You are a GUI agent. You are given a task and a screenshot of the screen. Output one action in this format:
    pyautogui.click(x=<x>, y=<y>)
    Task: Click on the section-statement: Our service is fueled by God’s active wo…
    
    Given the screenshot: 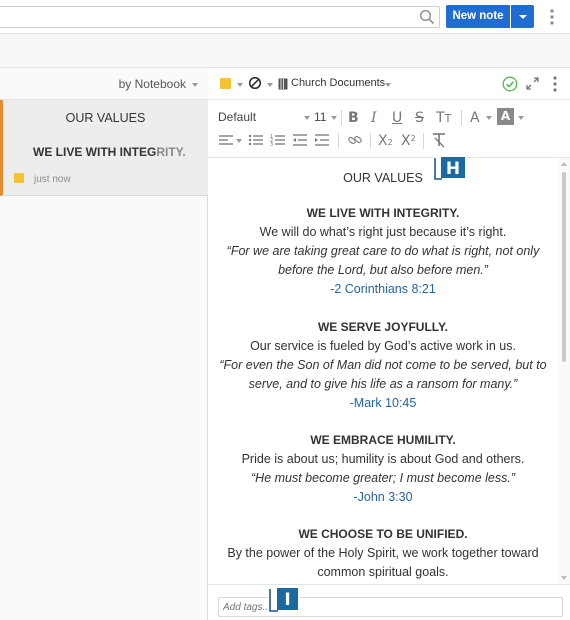 What is the action you would take?
    pyautogui.click(x=383, y=346)
    